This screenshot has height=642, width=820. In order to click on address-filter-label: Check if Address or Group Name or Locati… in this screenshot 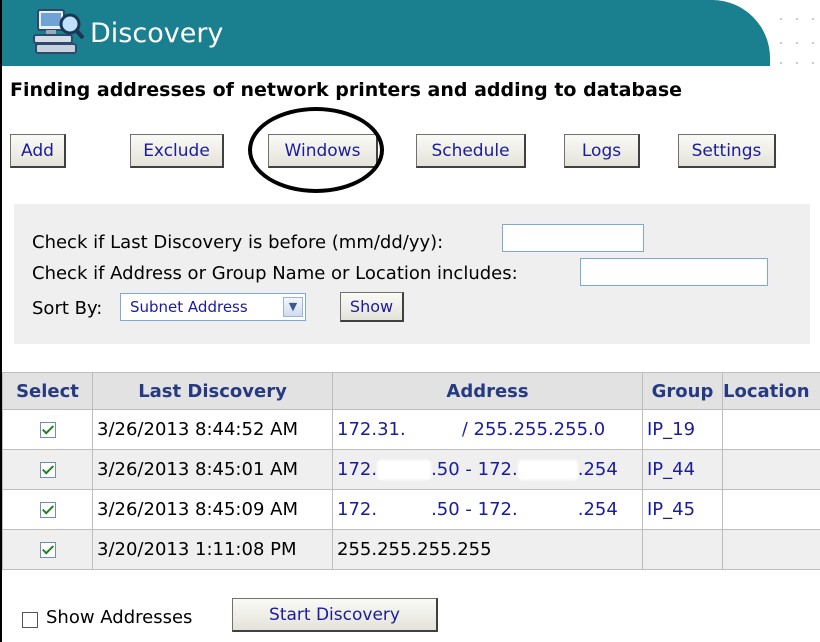, I will do `click(275, 273)`.